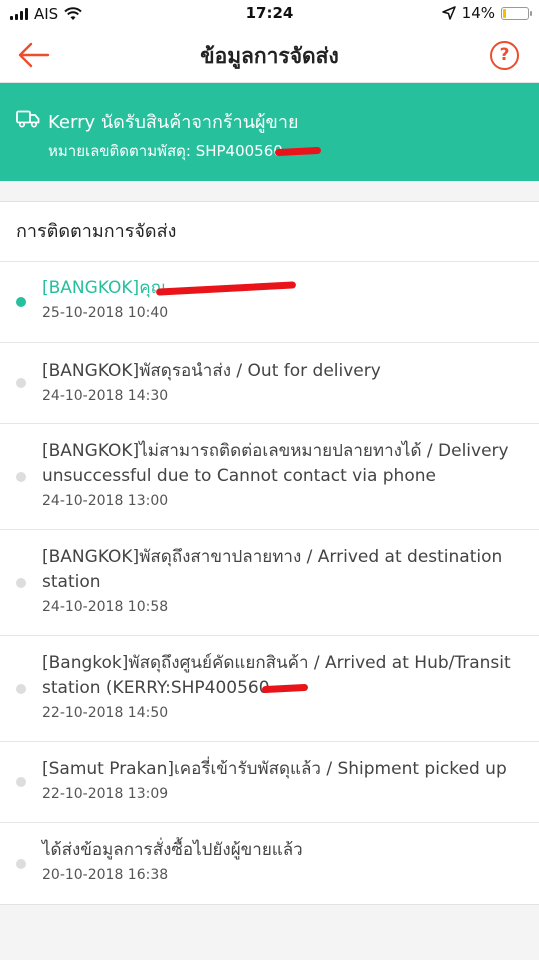 Image resolution: width=539 pixels, height=960 pixels. Describe the element at coordinates (504, 13) in the screenshot. I see `battery-fill` at that location.